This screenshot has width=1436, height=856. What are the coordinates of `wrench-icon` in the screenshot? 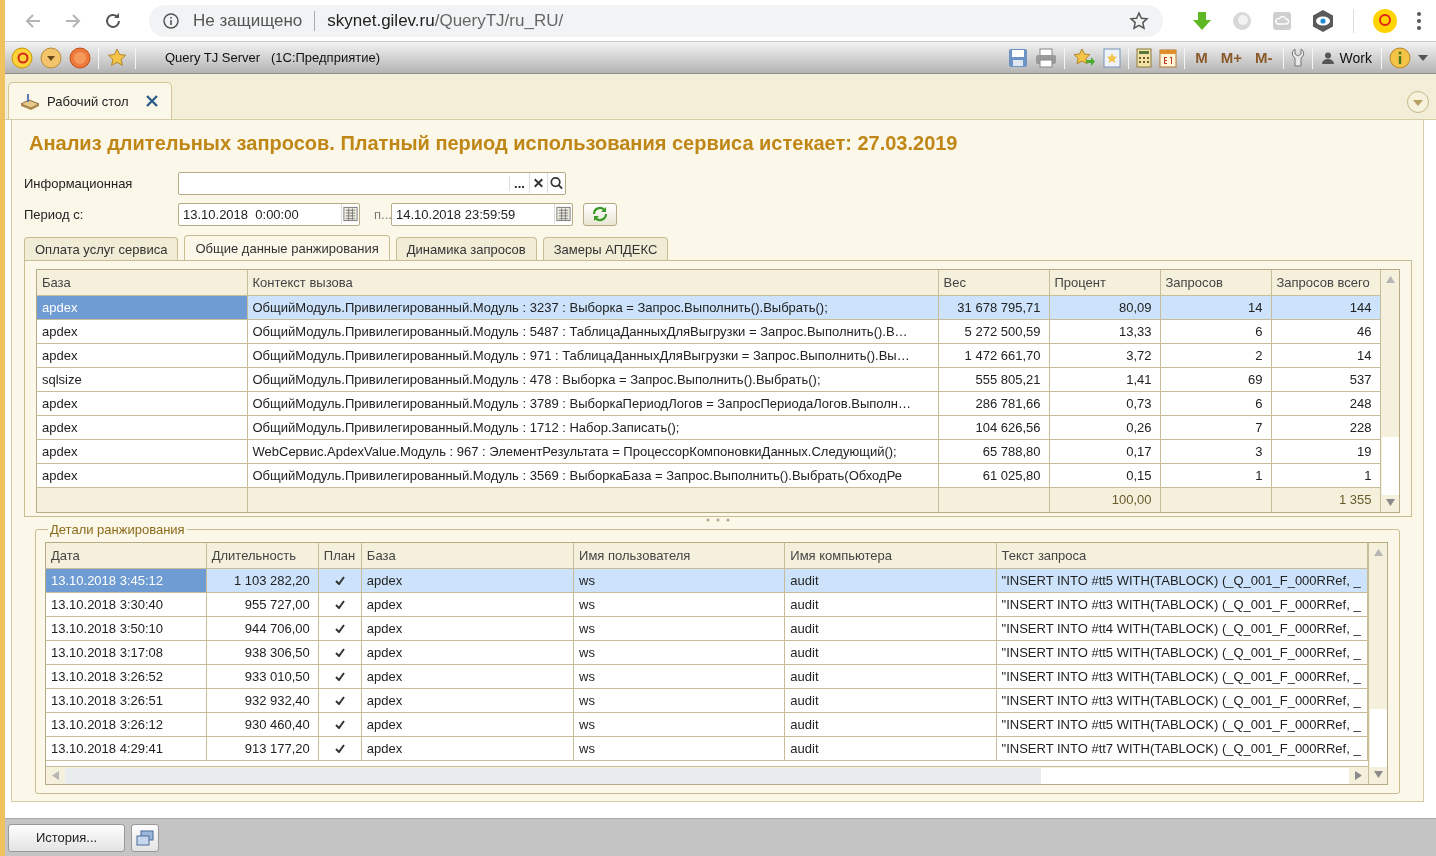 It's located at (1297, 57).